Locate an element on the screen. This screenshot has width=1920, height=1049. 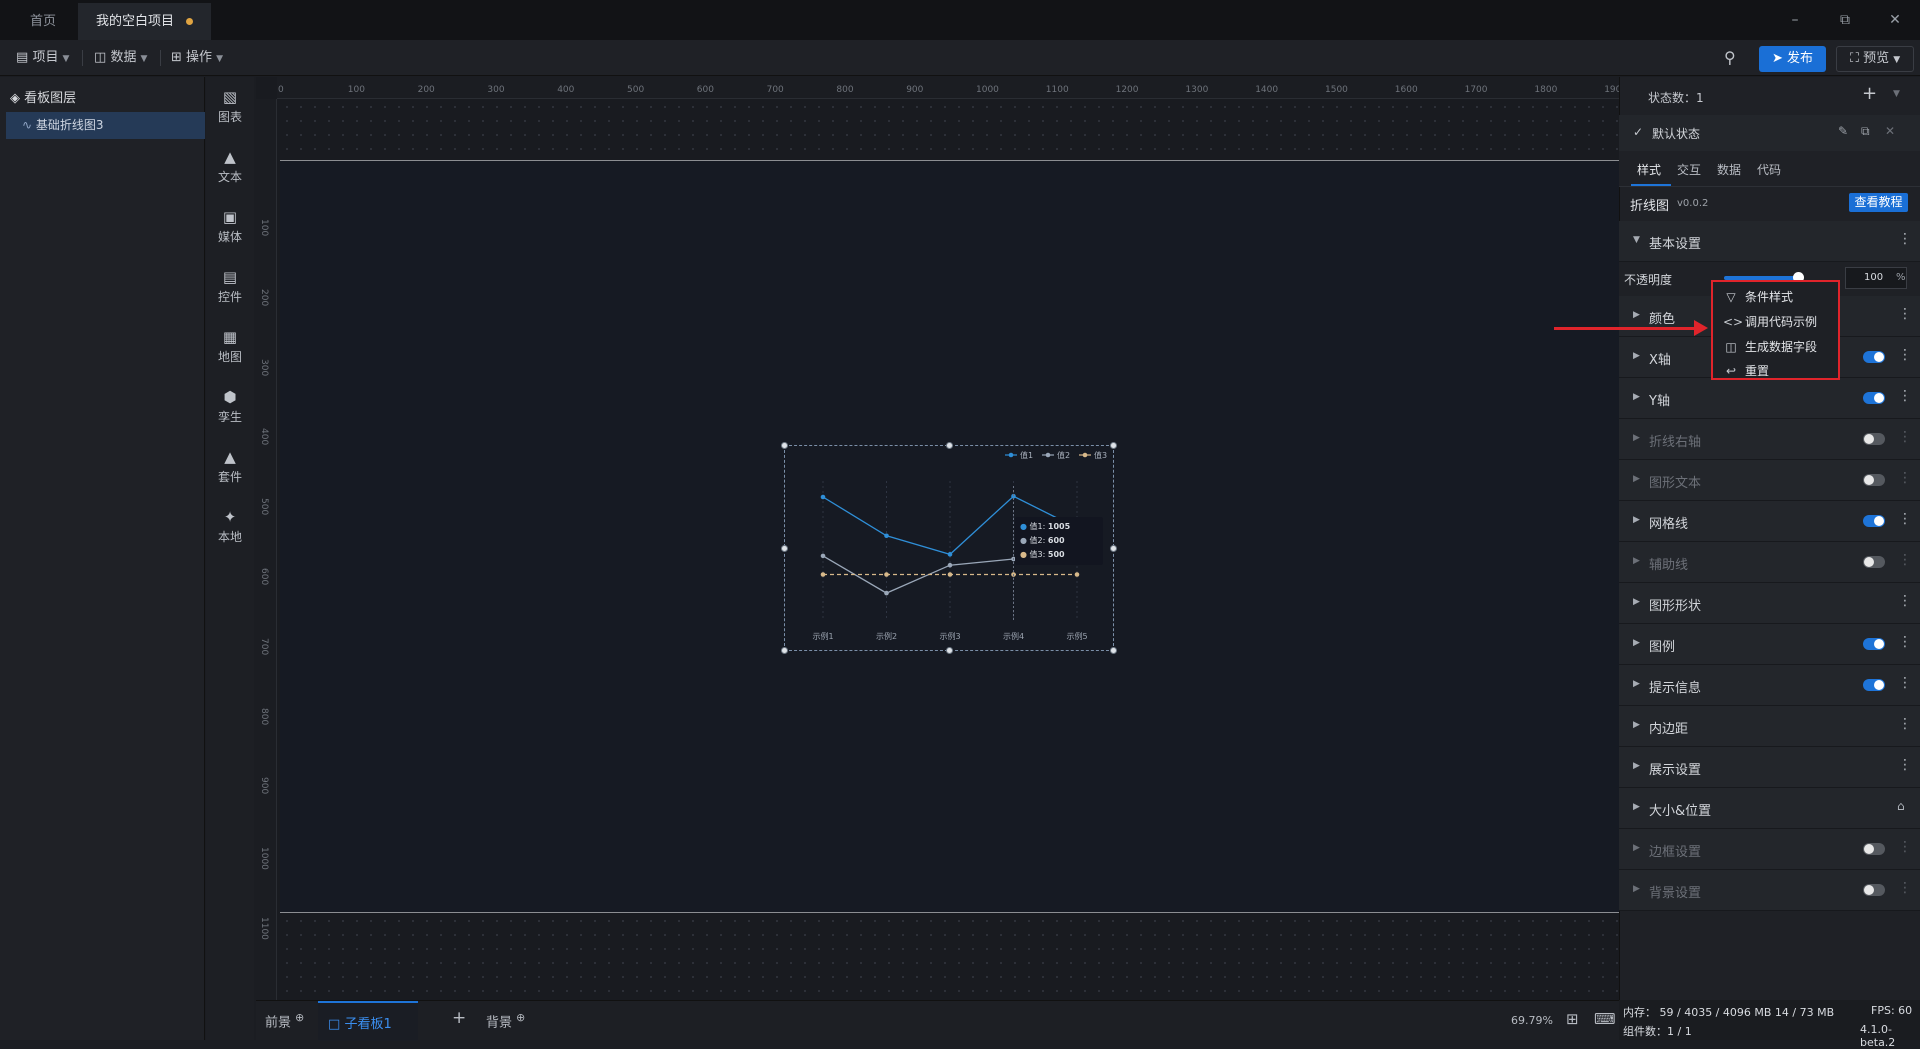
ctx-conditional-style: ▽ 条件样式 is located at coordinates (1758, 296).